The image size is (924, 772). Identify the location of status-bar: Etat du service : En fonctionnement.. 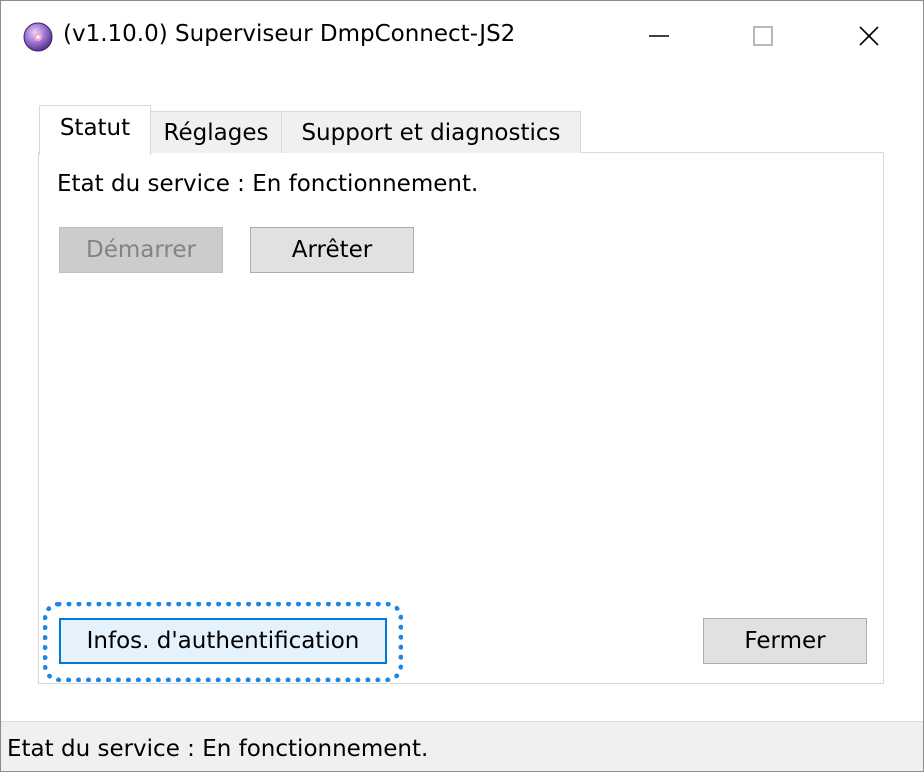
(462, 746).